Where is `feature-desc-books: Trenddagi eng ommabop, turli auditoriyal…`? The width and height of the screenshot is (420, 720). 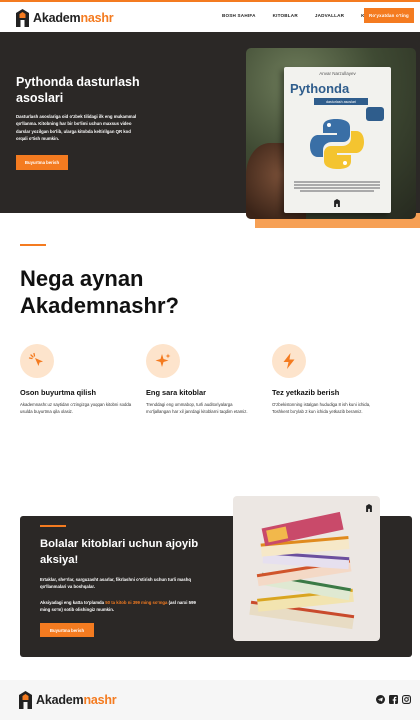 feature-desc-books: Trenddagi eng ommabop, turli auditoriyal… is located at coordinates (197, 408).